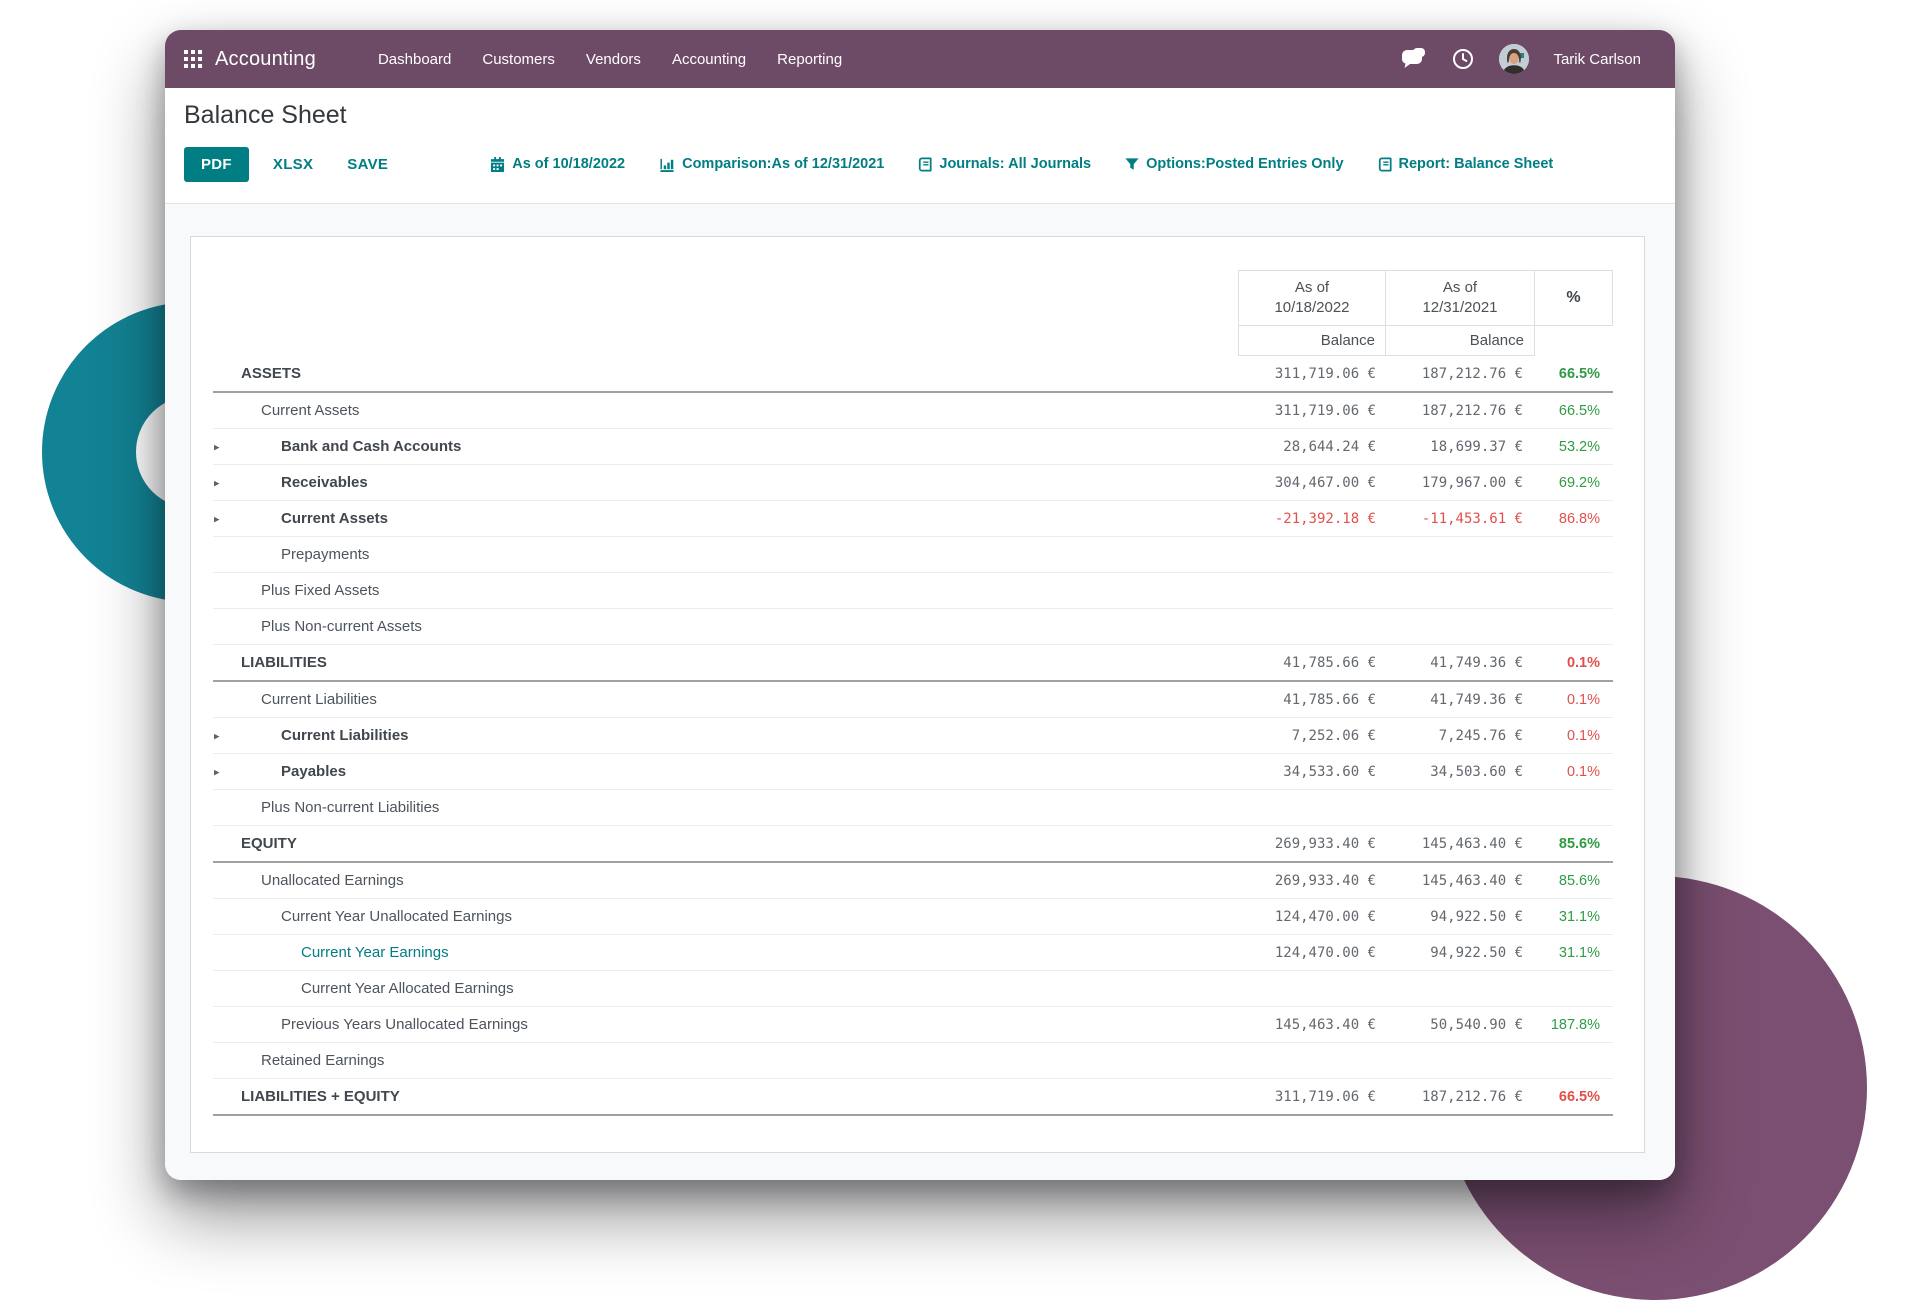 This screenshot has width=1908, height=1316. Describe the element at coordinates (1460, 298) in the screenshot. I see `column-header-period-2: As of 12/31/2021` at that location.